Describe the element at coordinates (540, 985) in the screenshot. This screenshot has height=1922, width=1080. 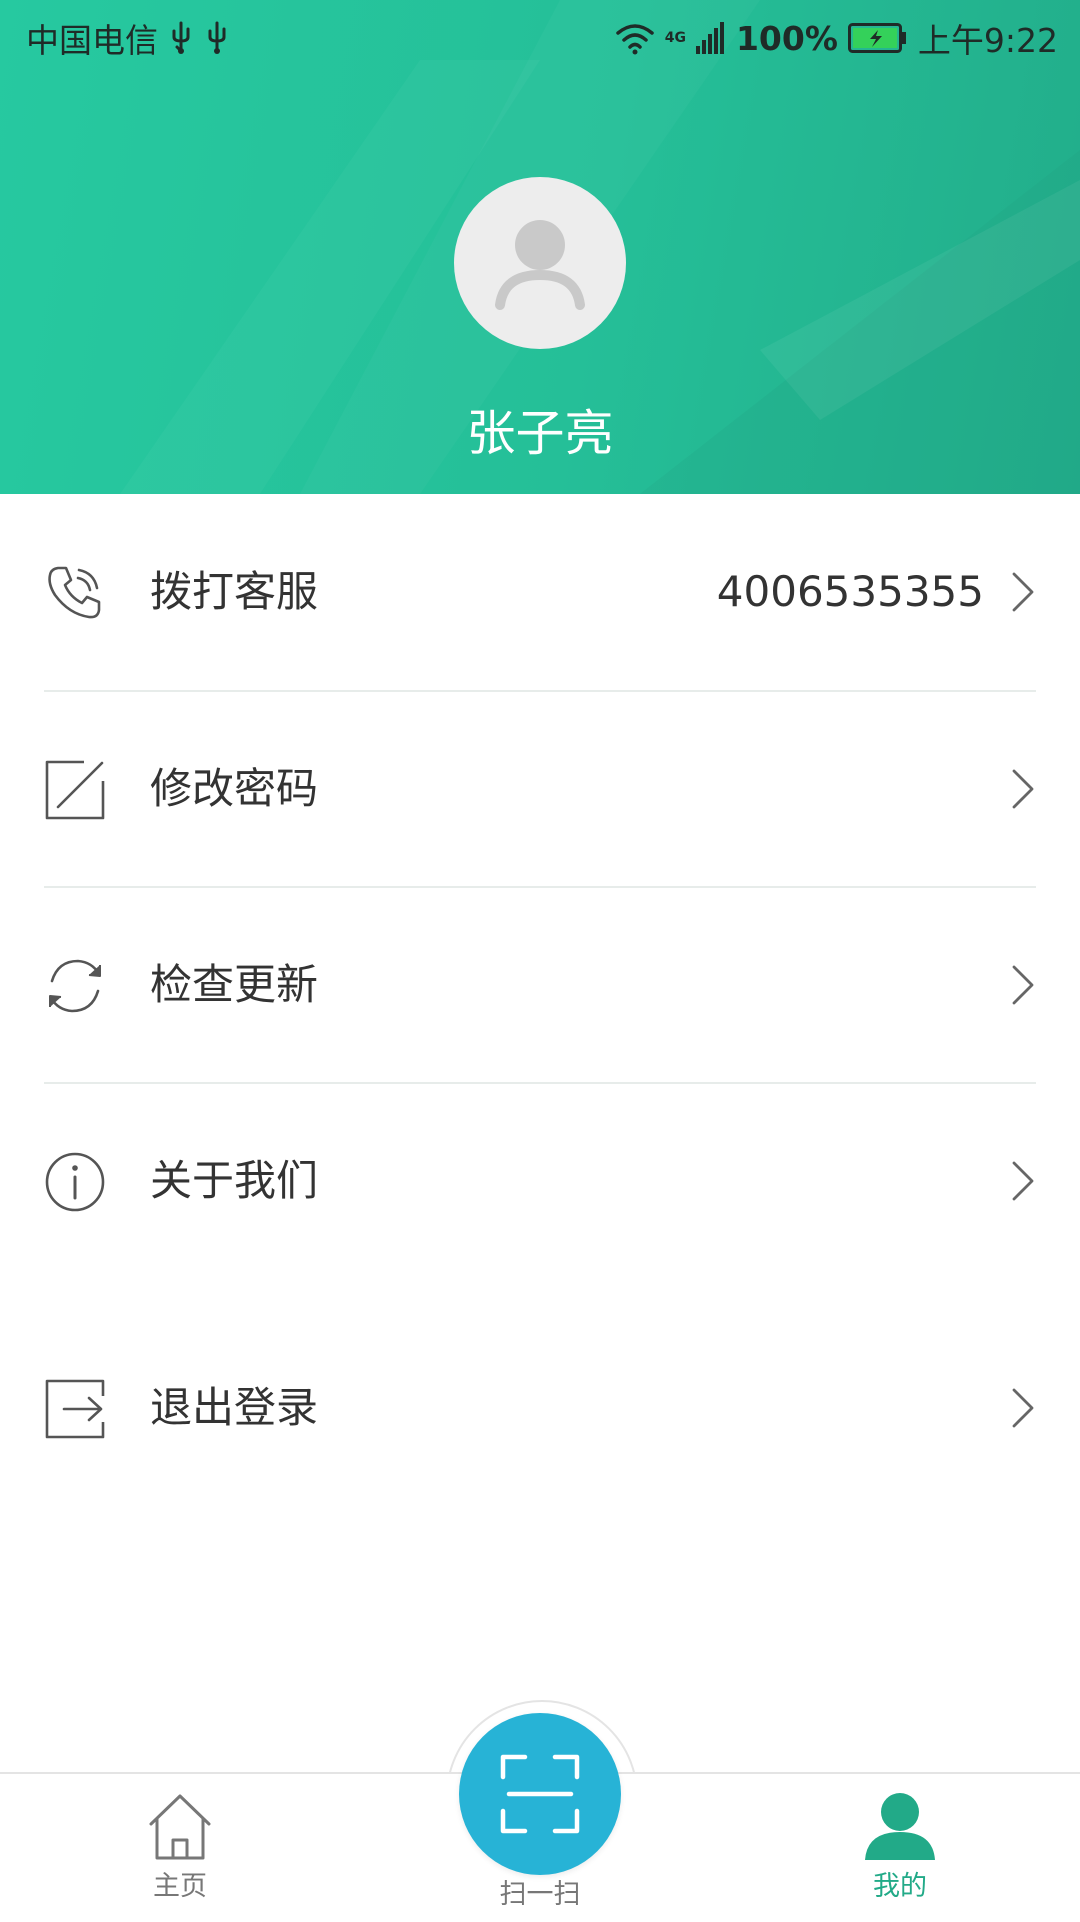
I see `menu-item-check-update: 检查更新` at that location.